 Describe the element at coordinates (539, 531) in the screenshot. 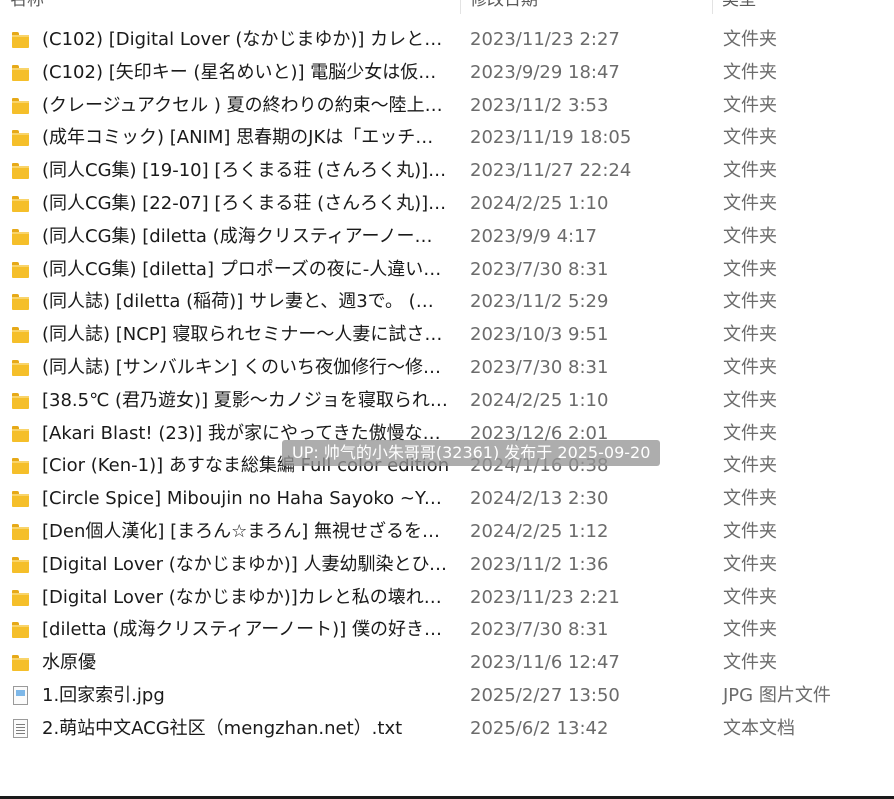

I see `file-date-modified: 2024/2/25 1:12` at that location.